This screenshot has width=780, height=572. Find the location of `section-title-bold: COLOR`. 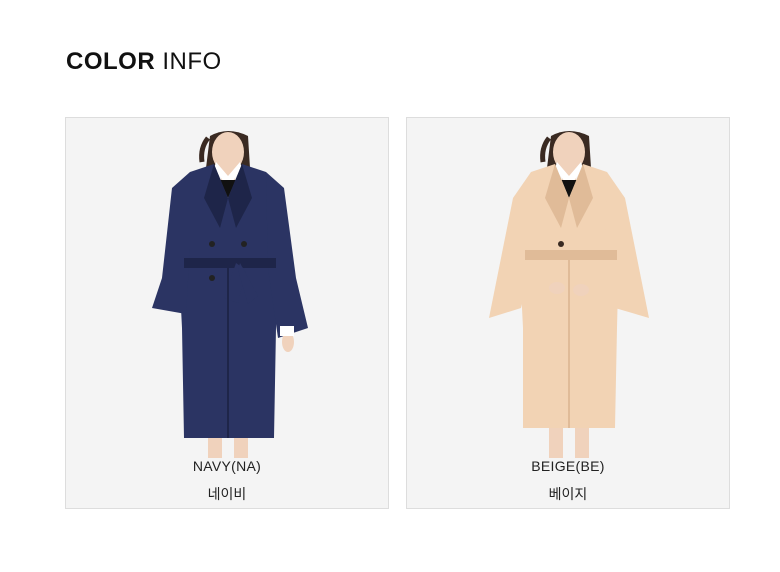

section-title-bold: COLOR is located at coordinates (111, 61).